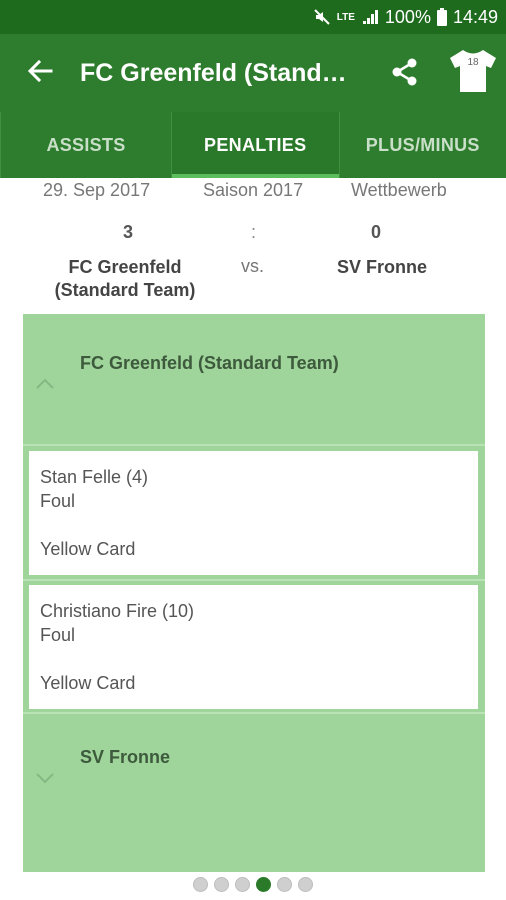  Describe the element at coordinates (253, 886) in the screenshot. I see `page-indicator` at that location.